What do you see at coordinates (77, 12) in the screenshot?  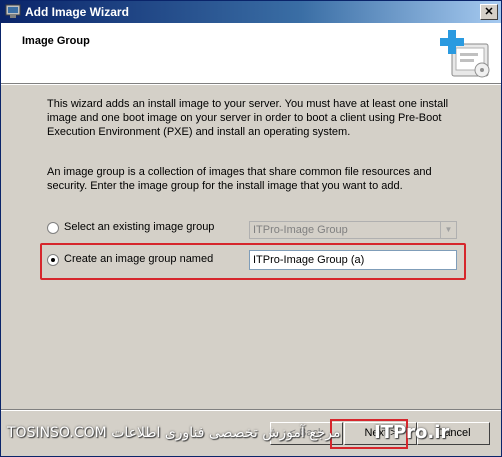 I see `window-title: Add Image Wizard` at bounding box center [77, 12].